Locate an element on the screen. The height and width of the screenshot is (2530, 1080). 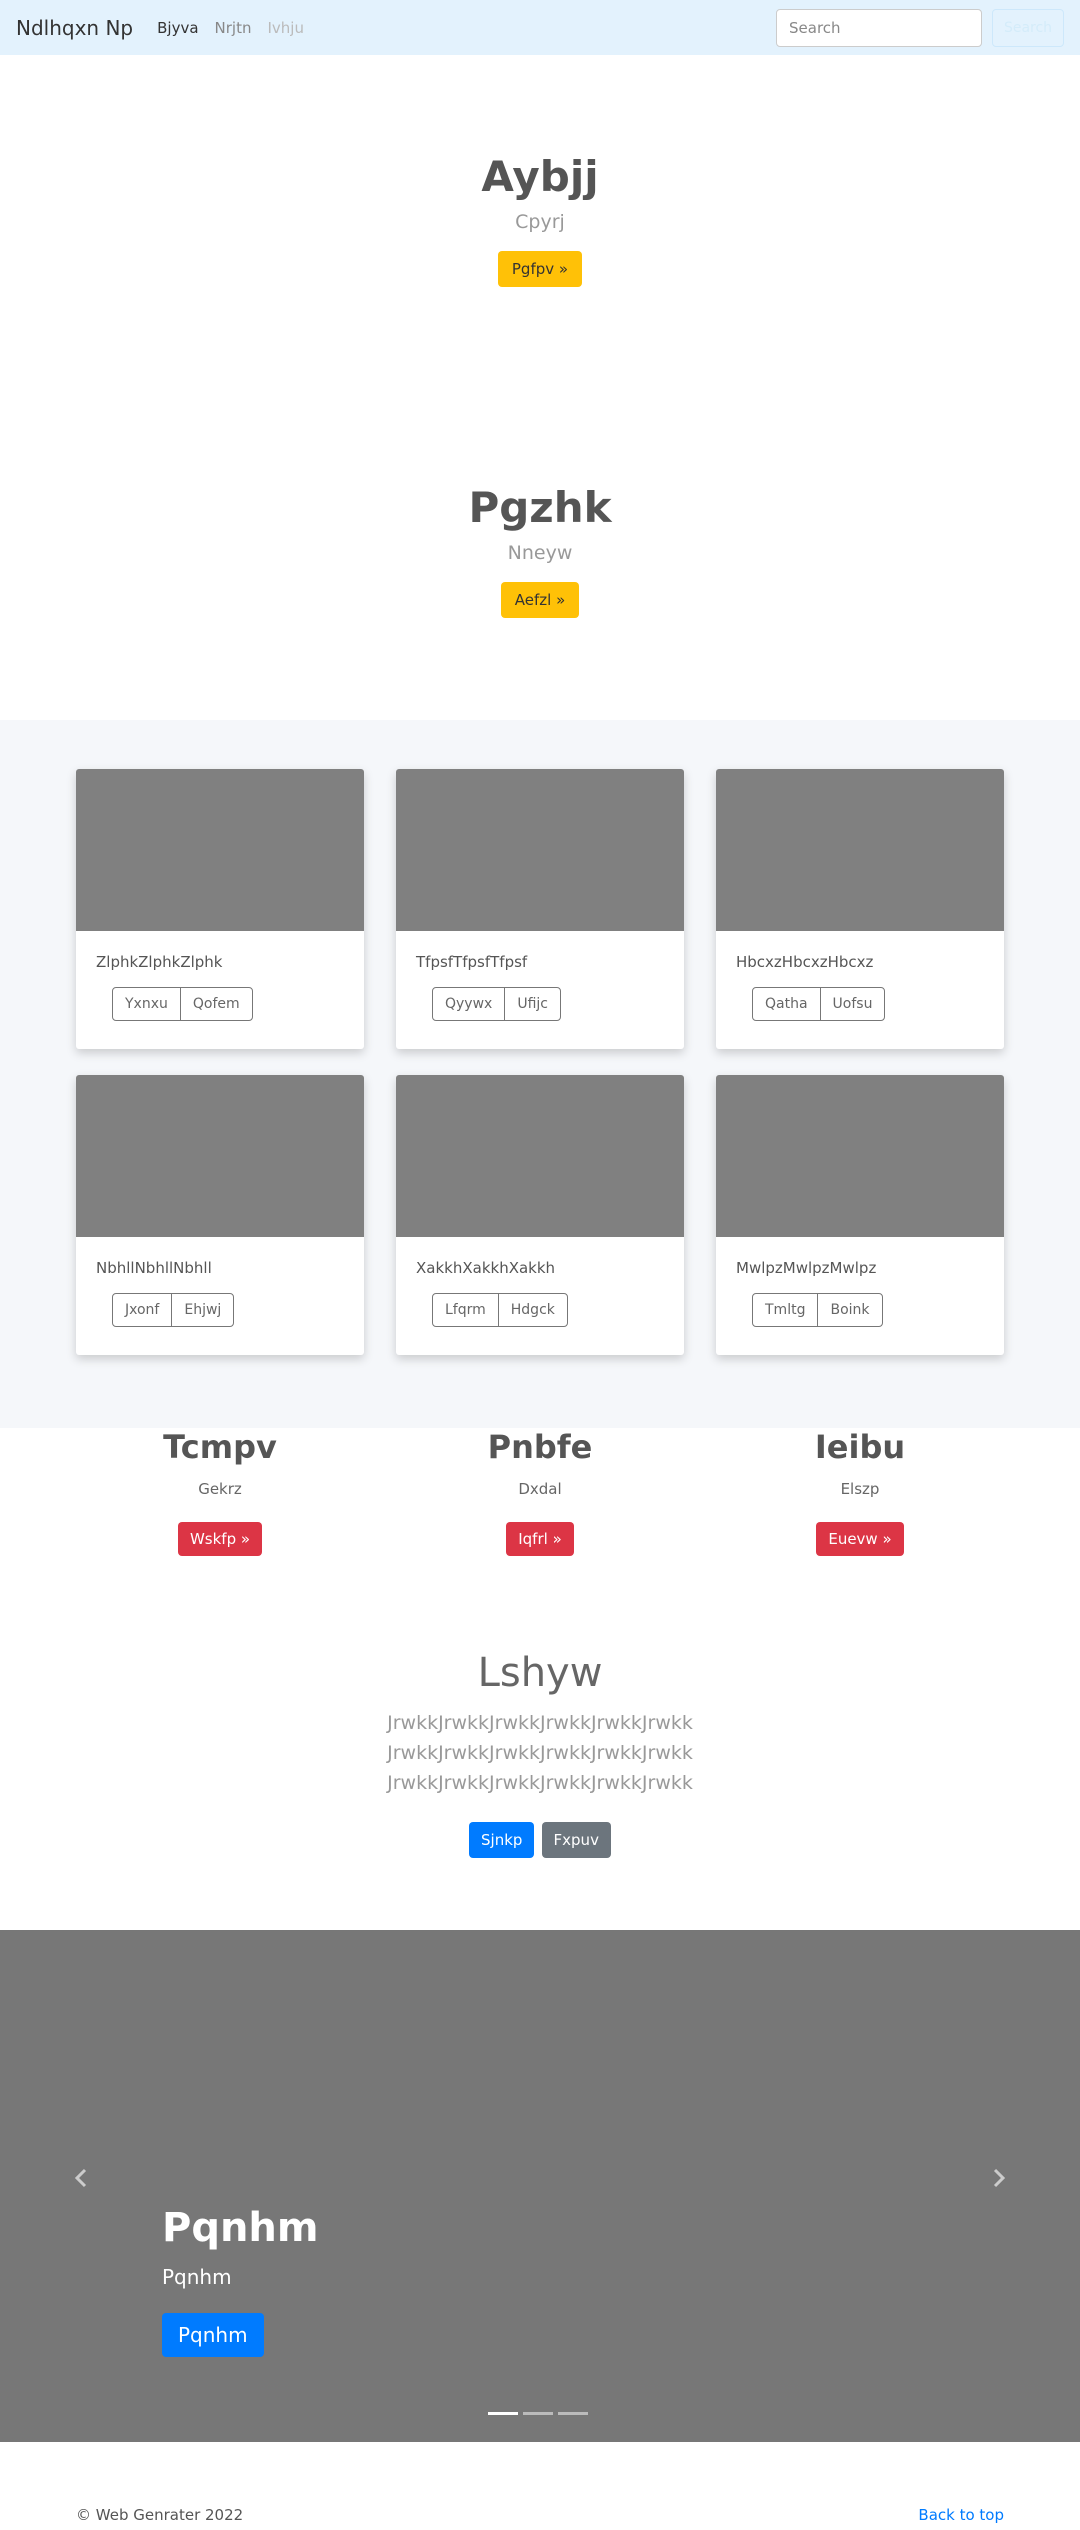
card-edit-button: Uofsu is located at coordinates (852, 1004).